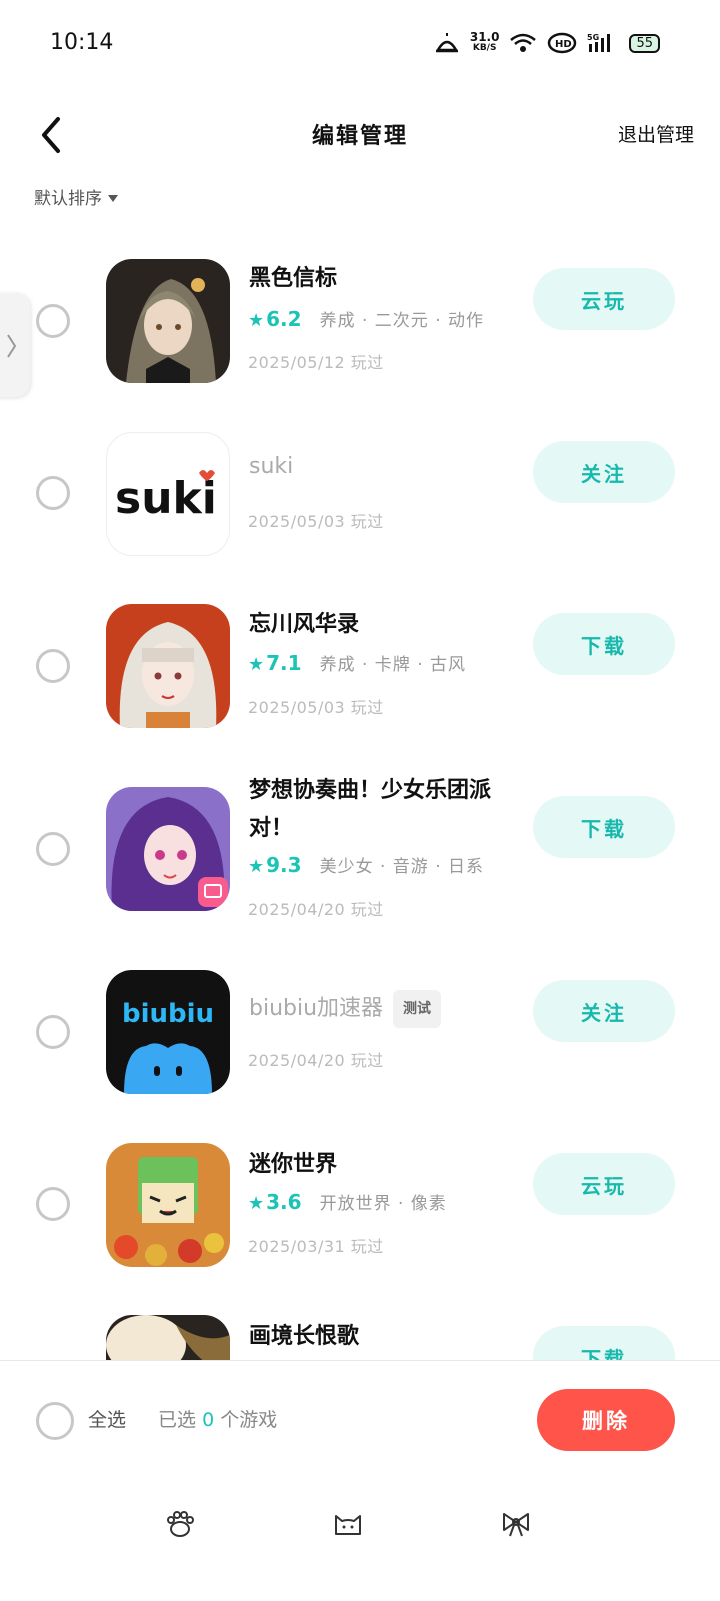 The image size is (720, 1601). What do you see at coordinates (166, 498) in the screenshot?
I see `svg-text: suki` at bounding box center [166, 498].